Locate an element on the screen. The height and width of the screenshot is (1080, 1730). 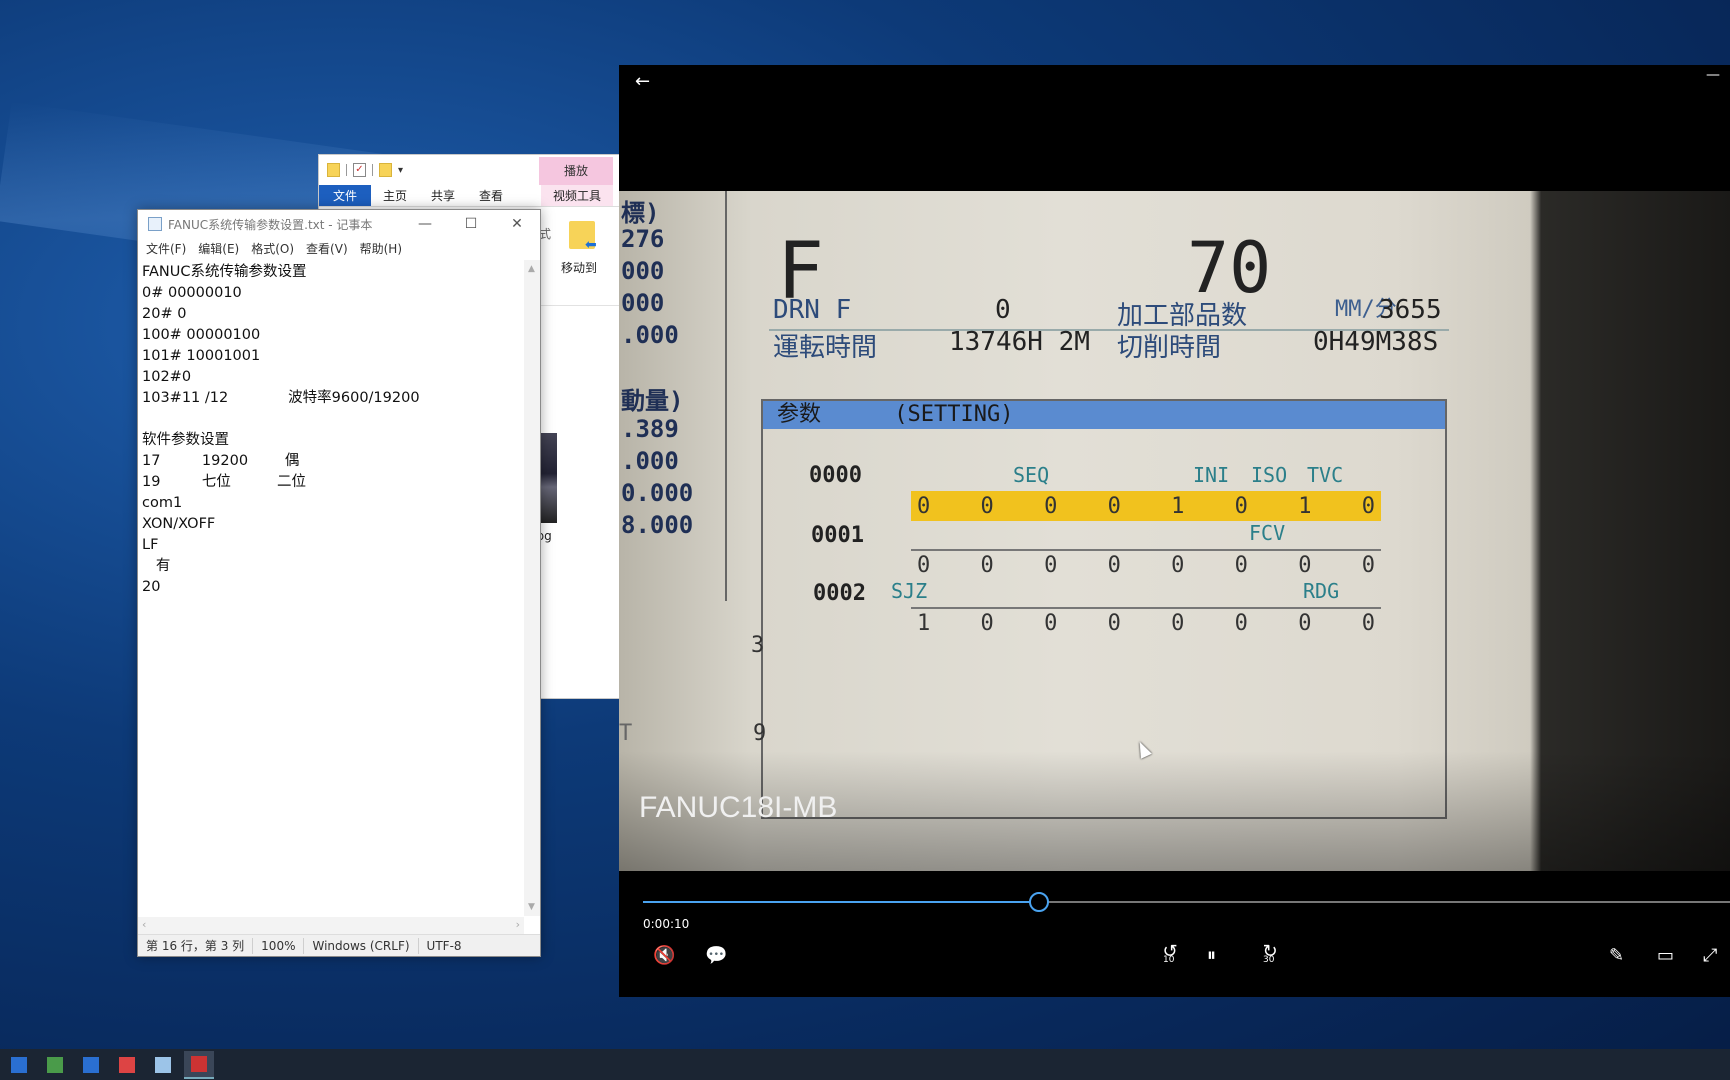
maximize-button: ☐ is located at coordinates (471, 224).